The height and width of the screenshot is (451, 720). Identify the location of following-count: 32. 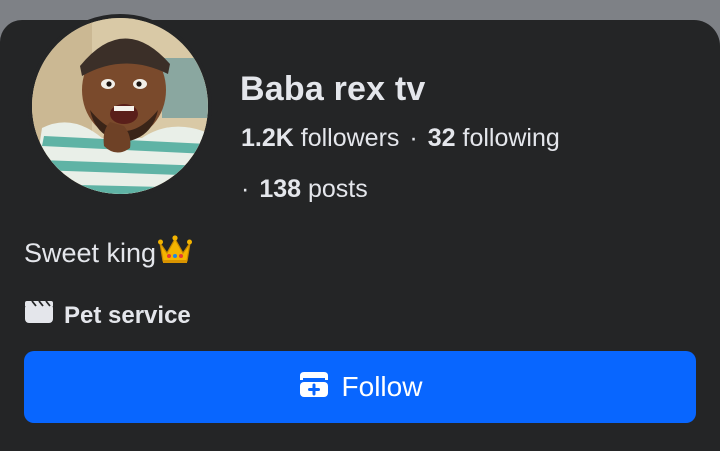
(441, 138).